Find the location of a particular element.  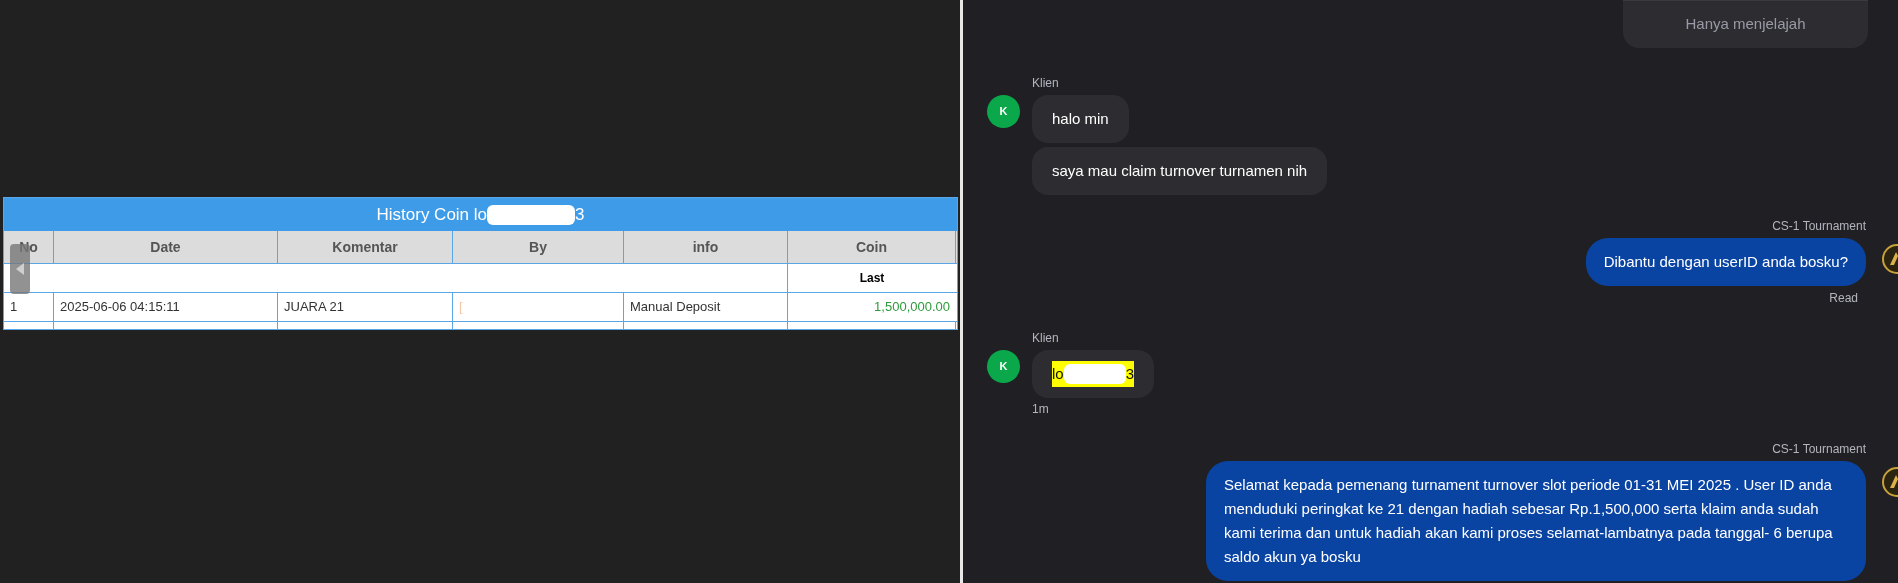

message-text: lo 3 is located at coordinates (1093, 374).